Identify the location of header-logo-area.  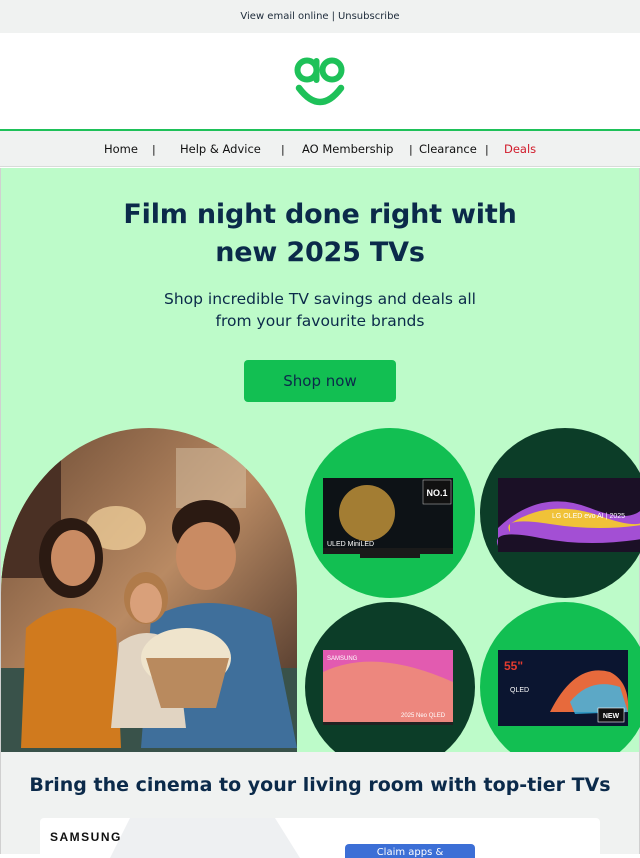
(320, 82).